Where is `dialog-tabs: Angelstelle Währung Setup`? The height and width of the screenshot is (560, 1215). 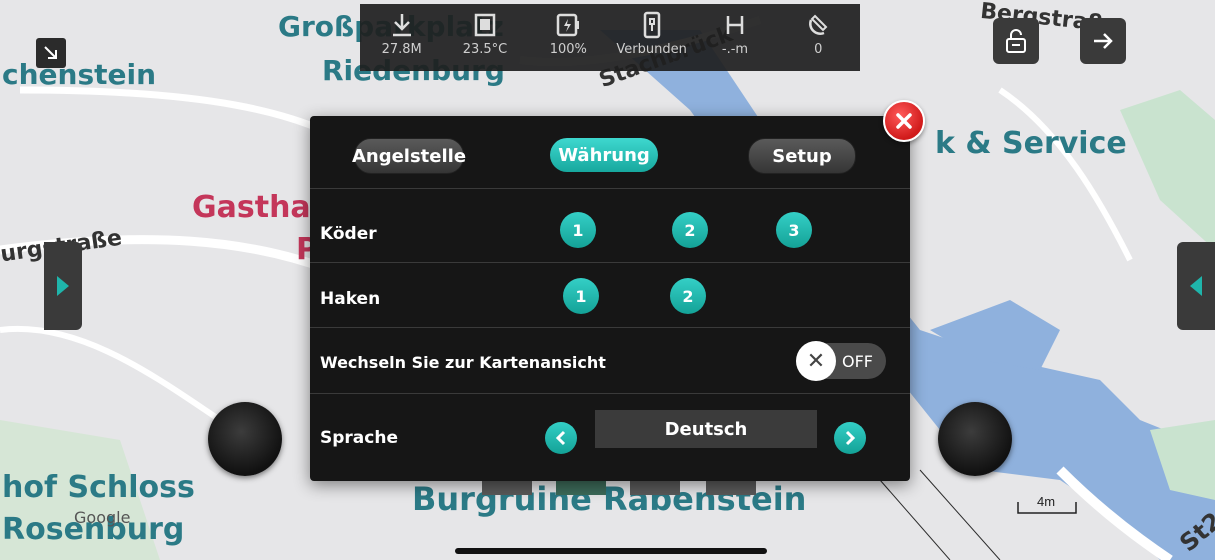 dialog-tabs: Angelstelle Währung Setup is located at coordinates (610, 152).